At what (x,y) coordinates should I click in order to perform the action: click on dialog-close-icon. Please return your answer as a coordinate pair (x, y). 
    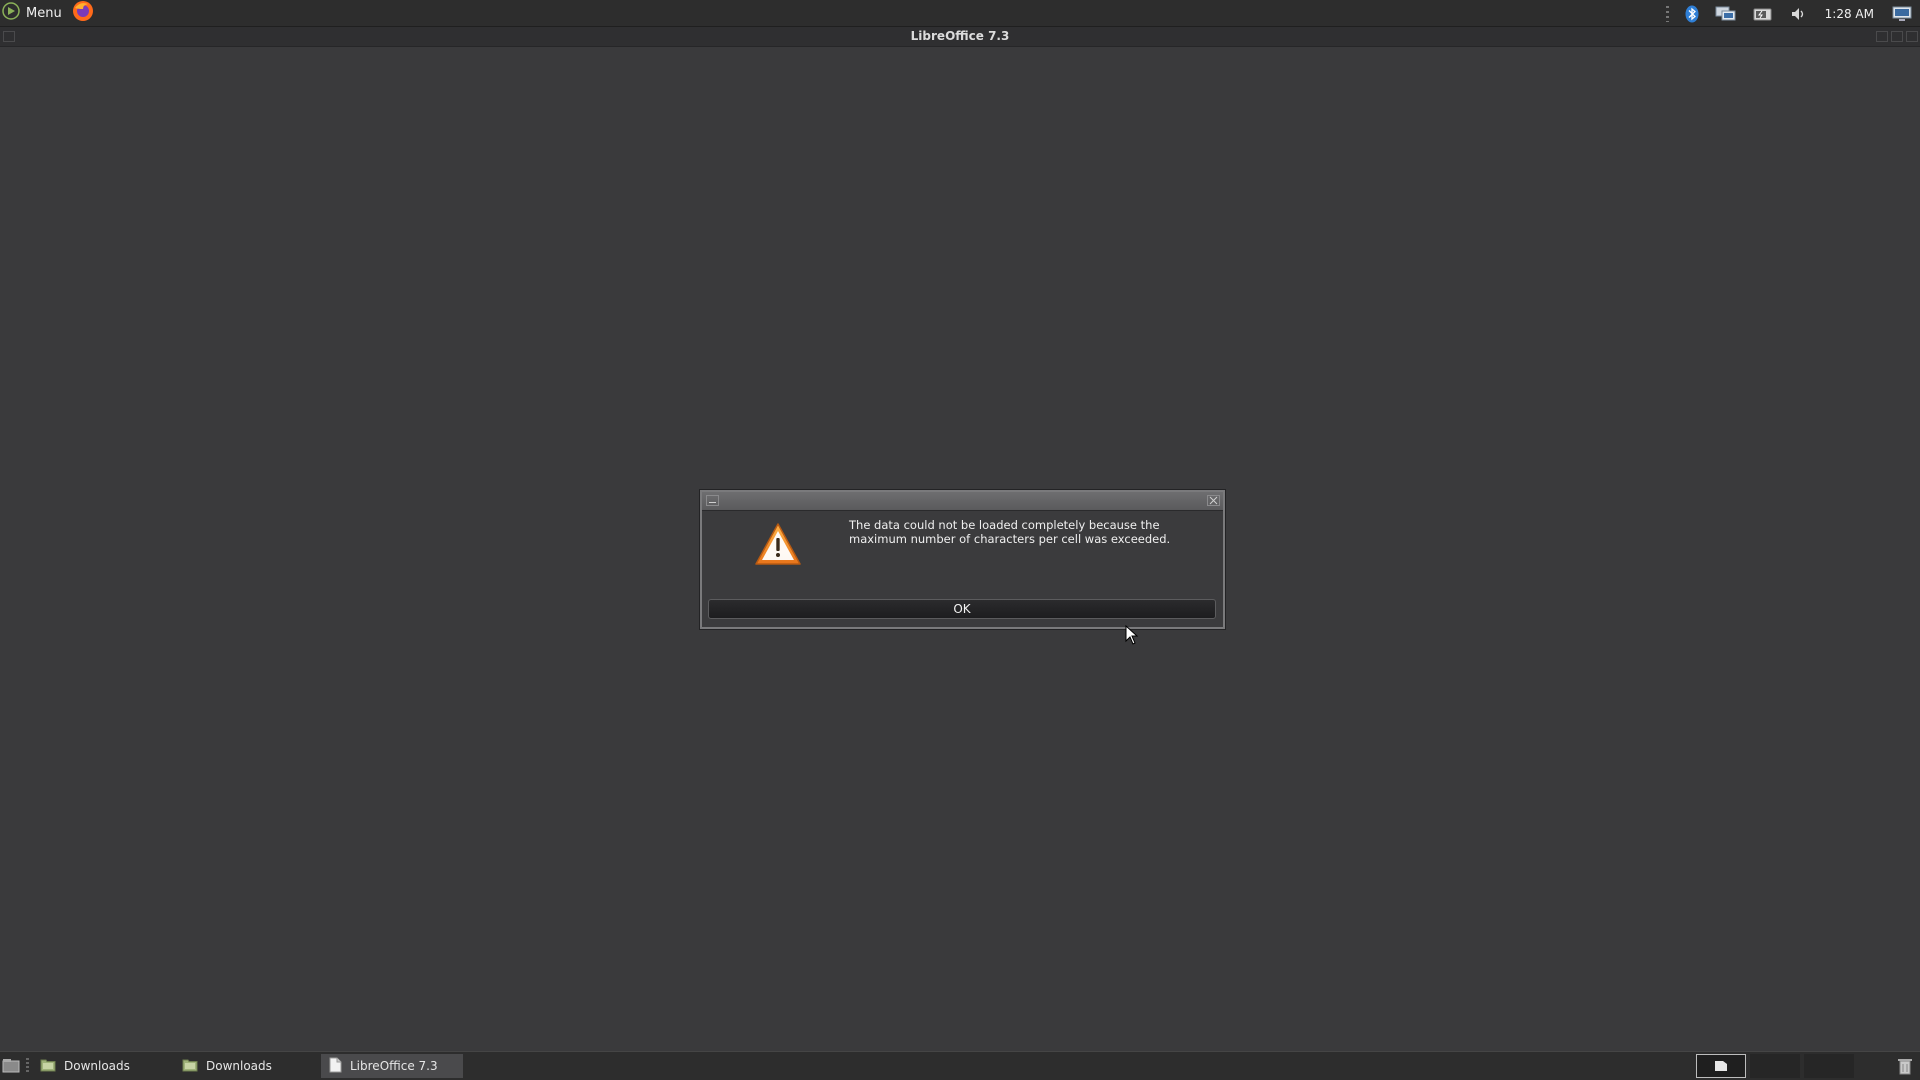
    Looking at the image, I should click on (1213, 500).